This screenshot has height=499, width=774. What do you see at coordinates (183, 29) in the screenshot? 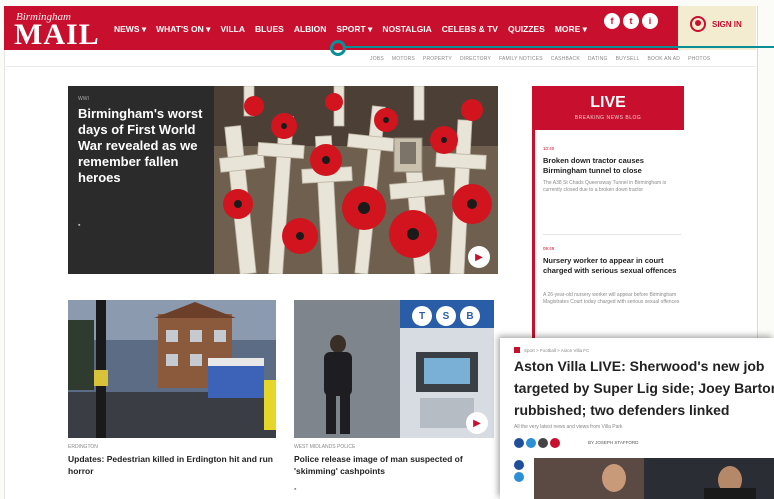
I see `nav-whats-on: WHAT'S ON ▾` at bounding box center [183, 29].